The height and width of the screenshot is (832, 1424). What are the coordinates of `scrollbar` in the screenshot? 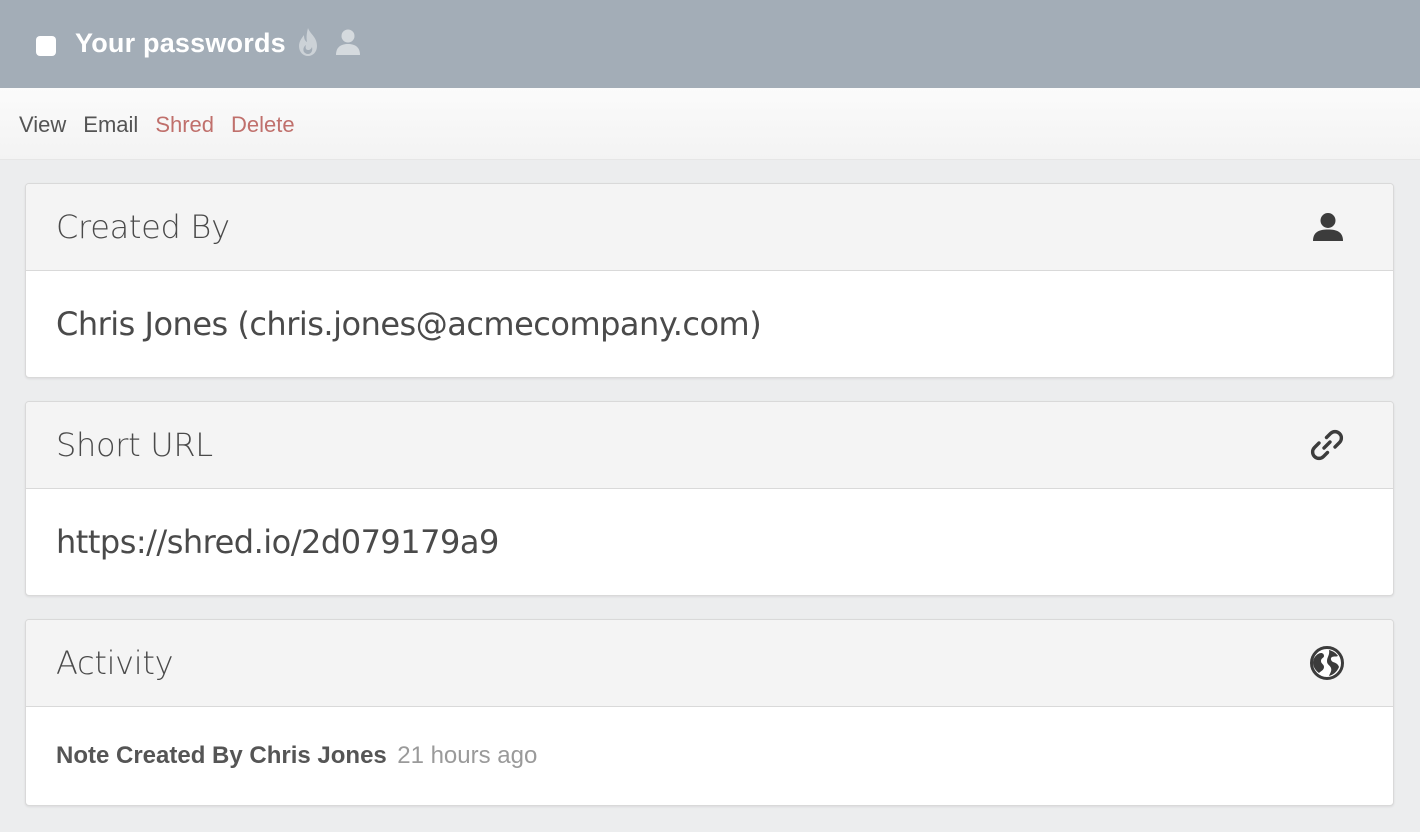 It's located at (1422, 416).